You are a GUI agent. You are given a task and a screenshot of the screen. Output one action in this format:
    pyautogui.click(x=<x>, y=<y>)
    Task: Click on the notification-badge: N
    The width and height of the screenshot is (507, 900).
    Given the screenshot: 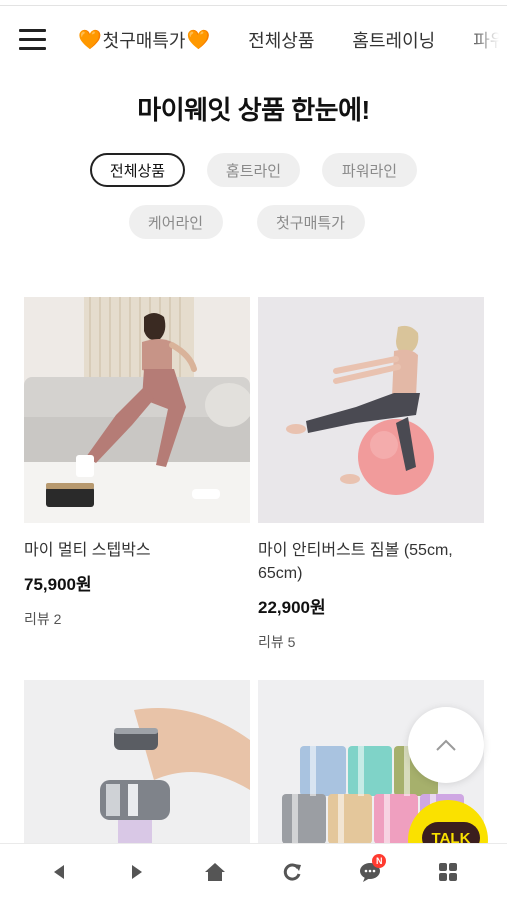 What is the action you would take?
    pyautogui.click(x=379, y=861)
    